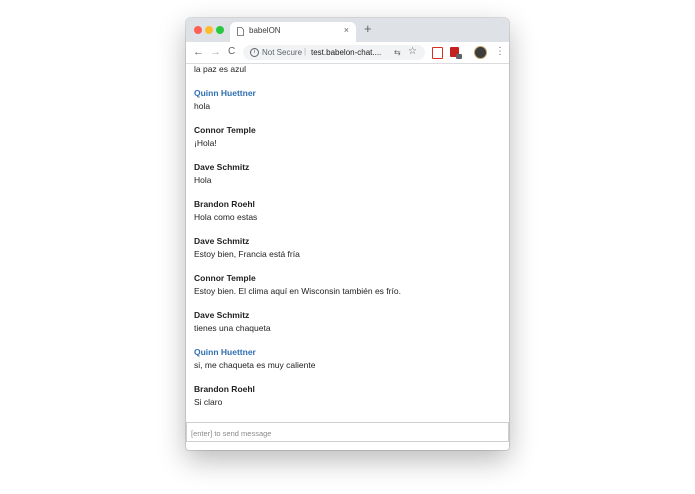 This screenshot has height=494, width=695. Describe the element at coordinates (215, 52) in the screenshot. I see `forward-button: →` at that location.